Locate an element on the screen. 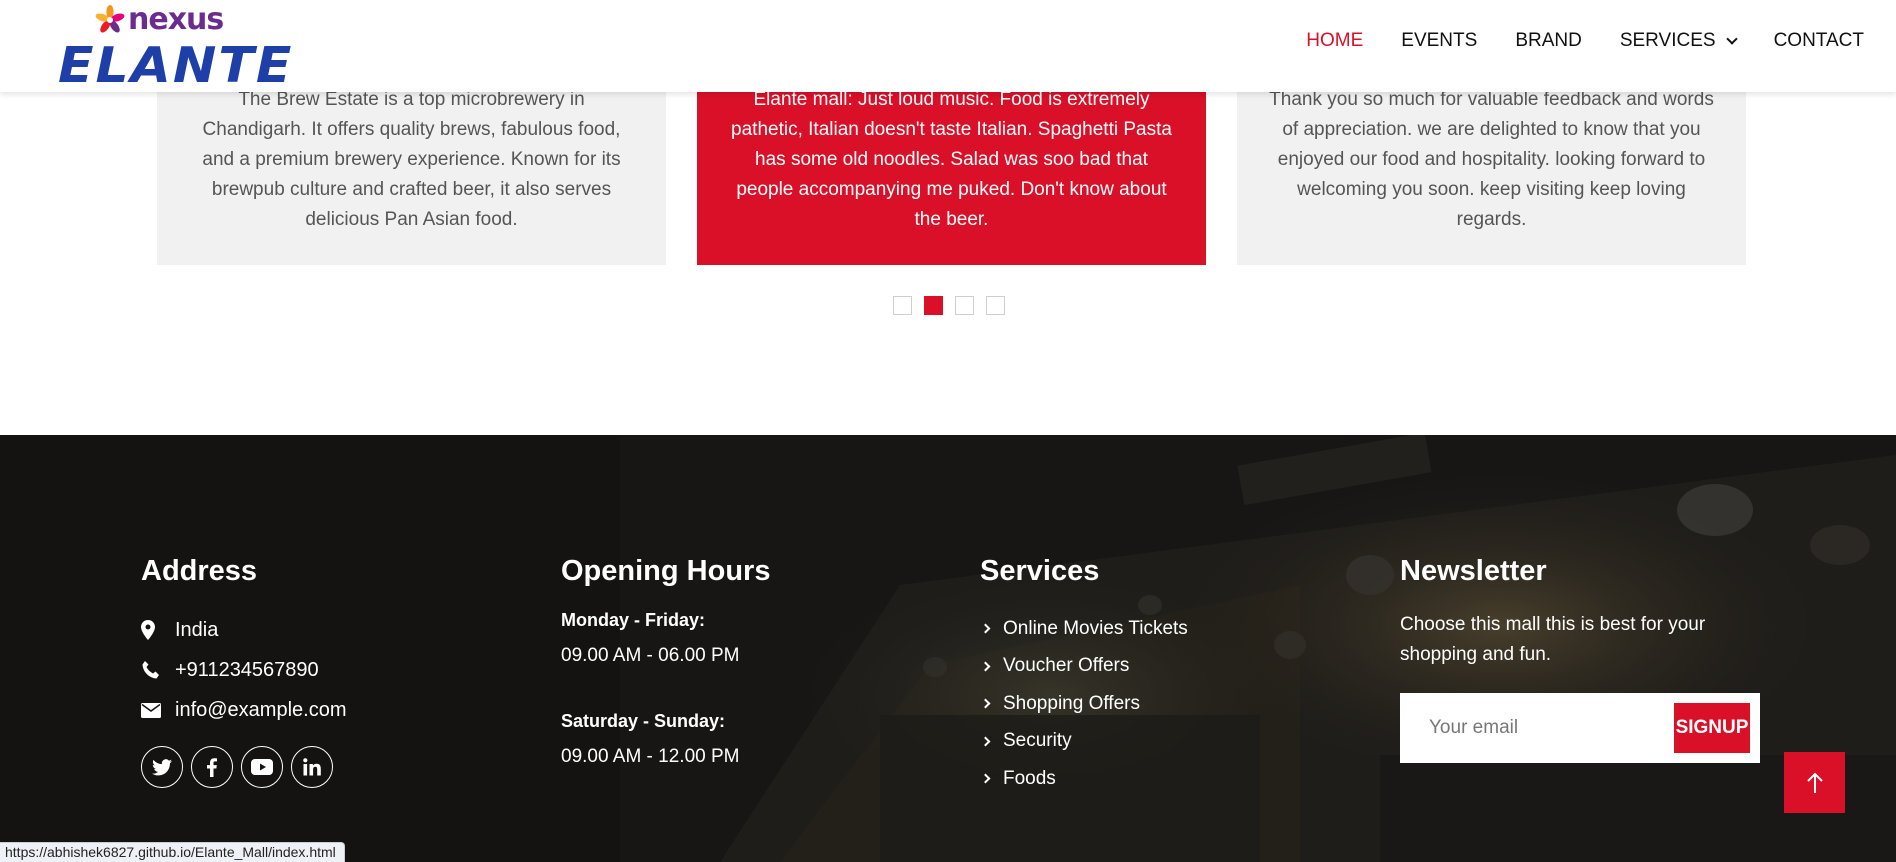  signup-button: SIGNUP is located at coordinates (1712, 728).